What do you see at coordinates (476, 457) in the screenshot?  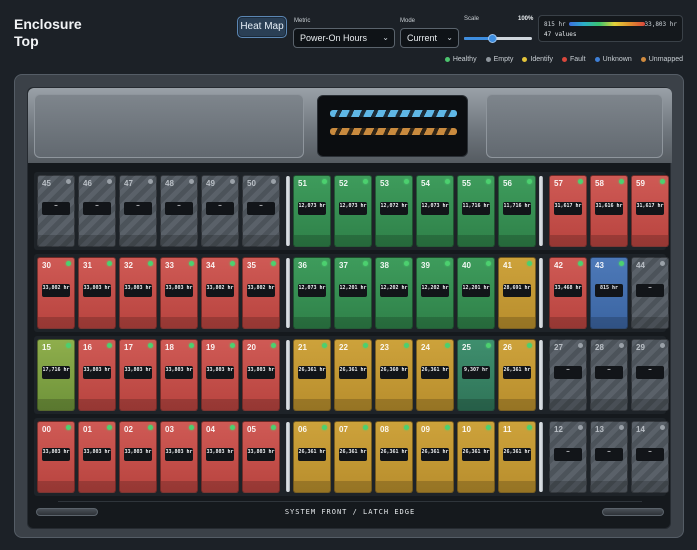 I see `drive-bay: 10 26,361 hr` at bounding box center [476, 457].